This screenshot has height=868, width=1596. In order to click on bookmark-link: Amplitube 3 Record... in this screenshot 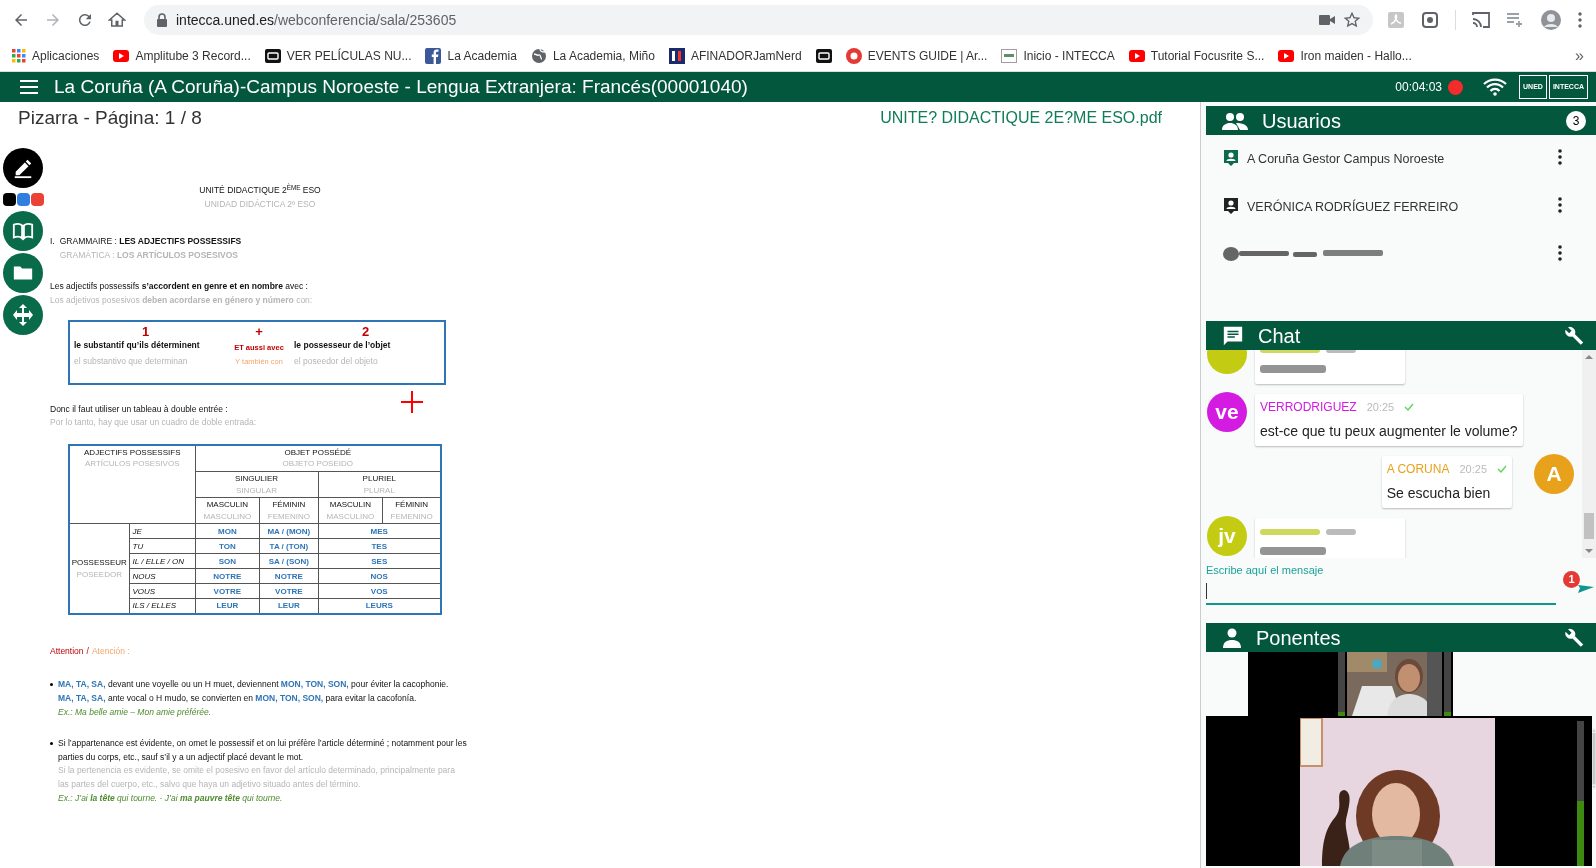, I will do `click(182, 55)`.